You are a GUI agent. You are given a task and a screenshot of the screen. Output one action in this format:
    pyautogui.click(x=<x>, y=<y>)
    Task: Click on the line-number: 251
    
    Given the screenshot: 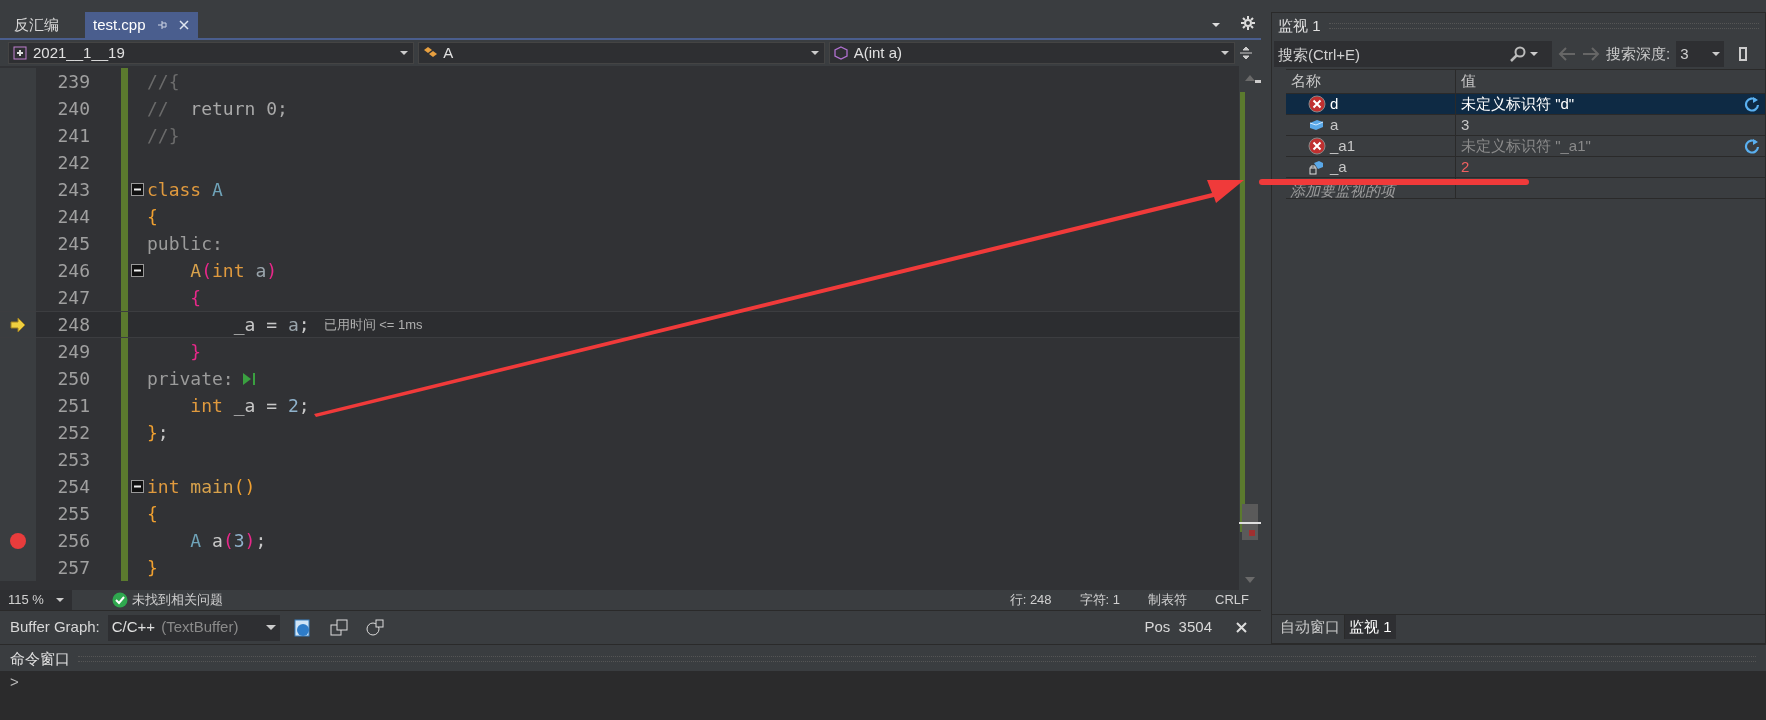 What is the action you would take?
    pyautogui.click(x=73, y=406)
    